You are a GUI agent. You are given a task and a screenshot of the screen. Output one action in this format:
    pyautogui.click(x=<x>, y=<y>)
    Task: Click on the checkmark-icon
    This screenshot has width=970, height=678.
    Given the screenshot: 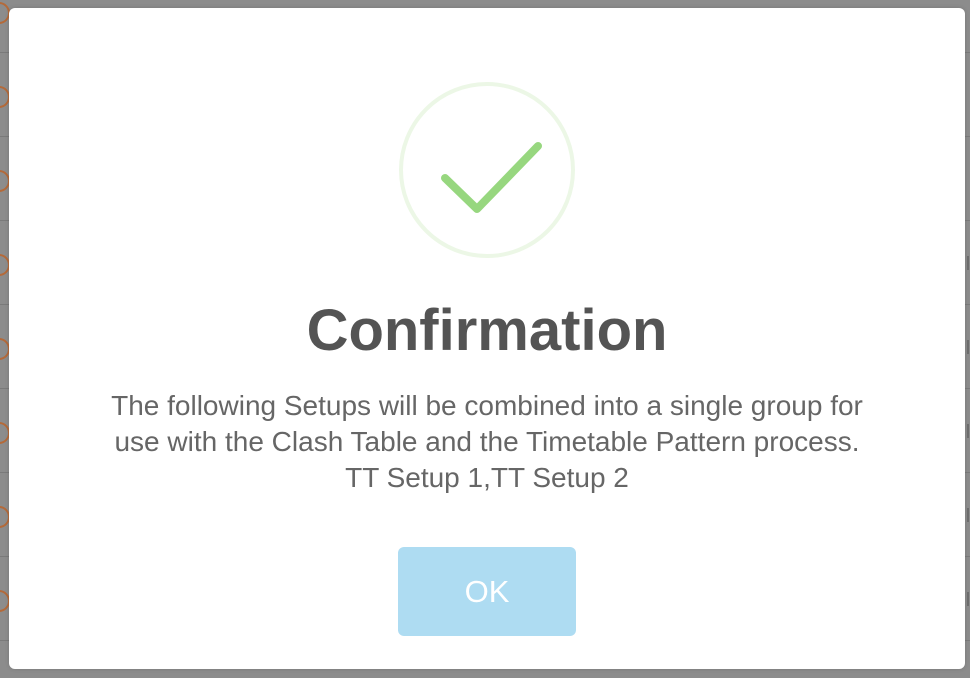 What is the action you would take?
    pyautogui.click(x=491, y=177)
    